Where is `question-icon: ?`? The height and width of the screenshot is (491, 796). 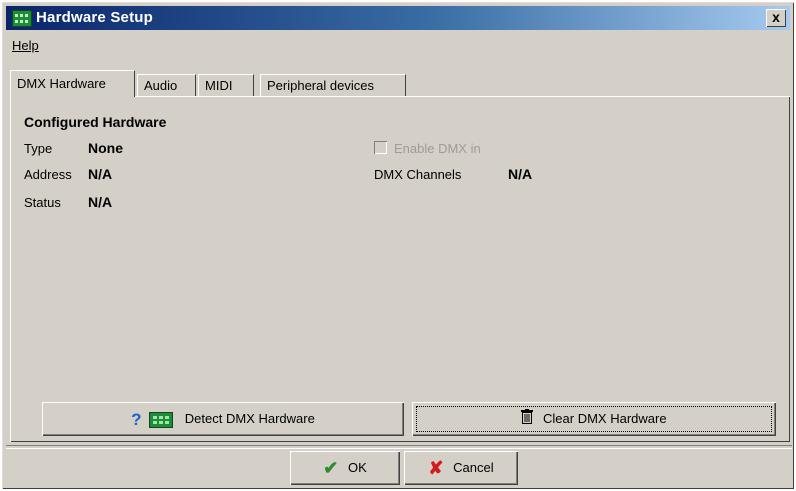 question-icon: ? is located at coordinates (136, 420).